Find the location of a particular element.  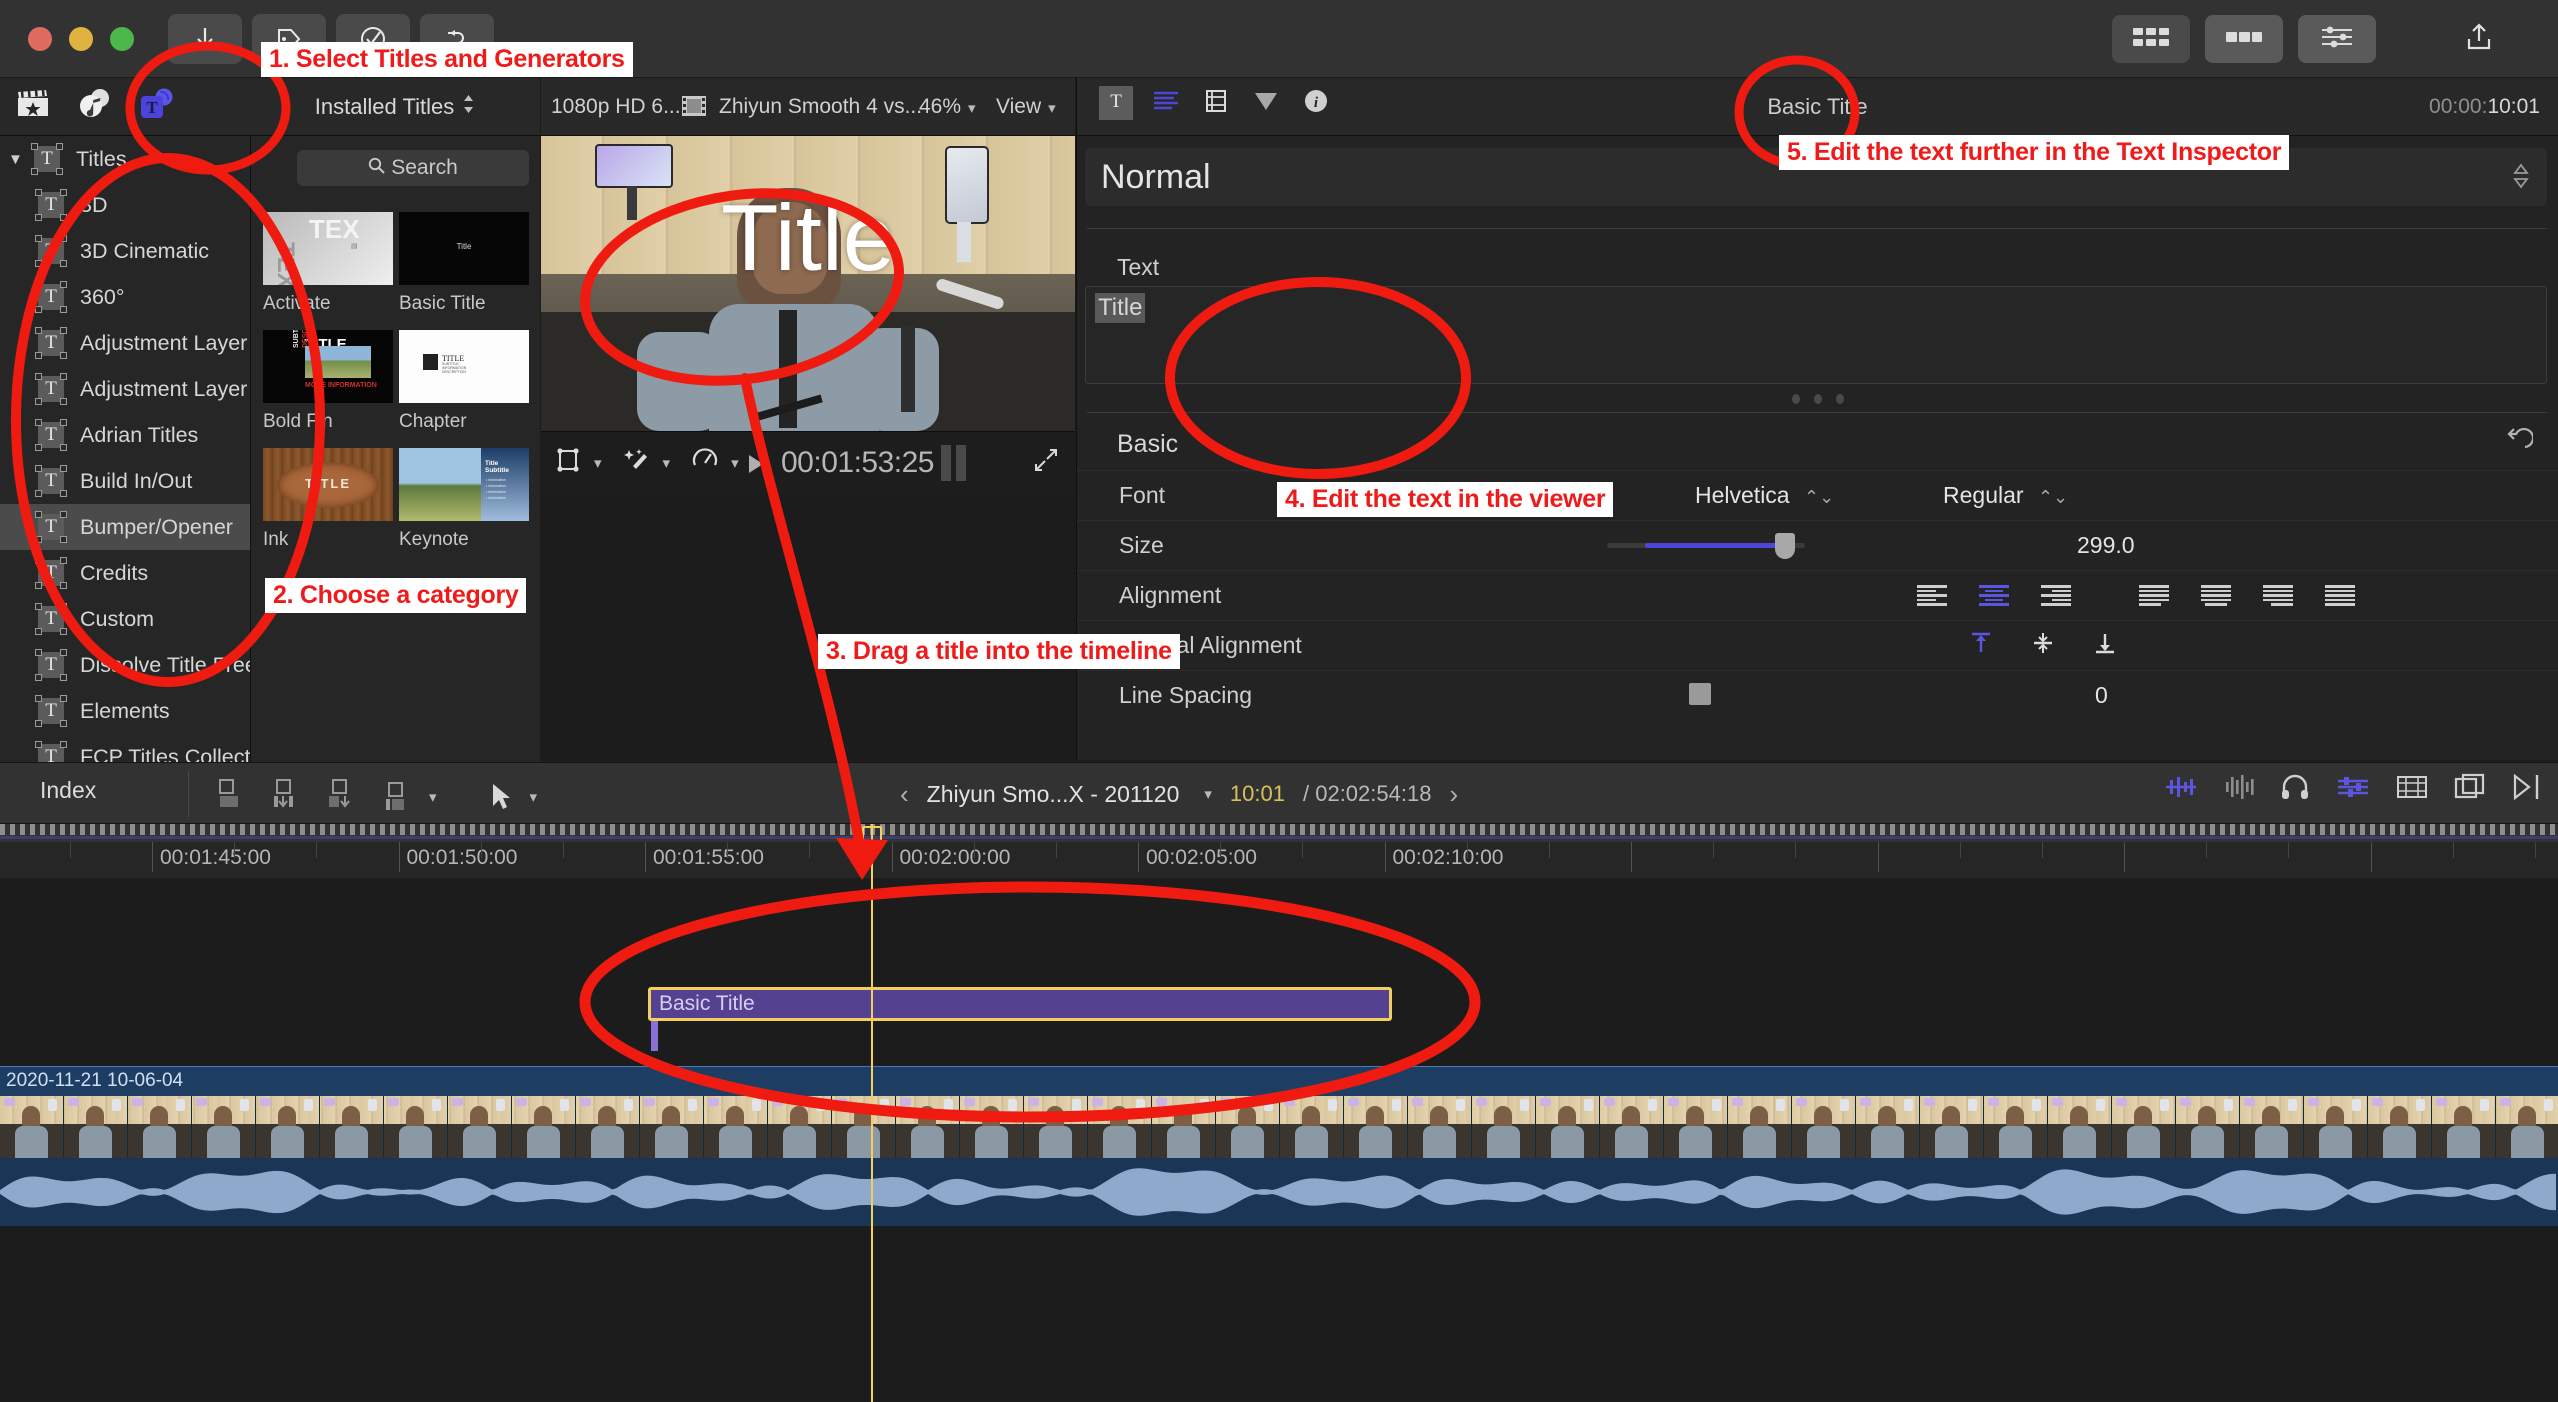

title-thumbnail-basic-title: Title Basic Title is located at coordinates (464, 263).